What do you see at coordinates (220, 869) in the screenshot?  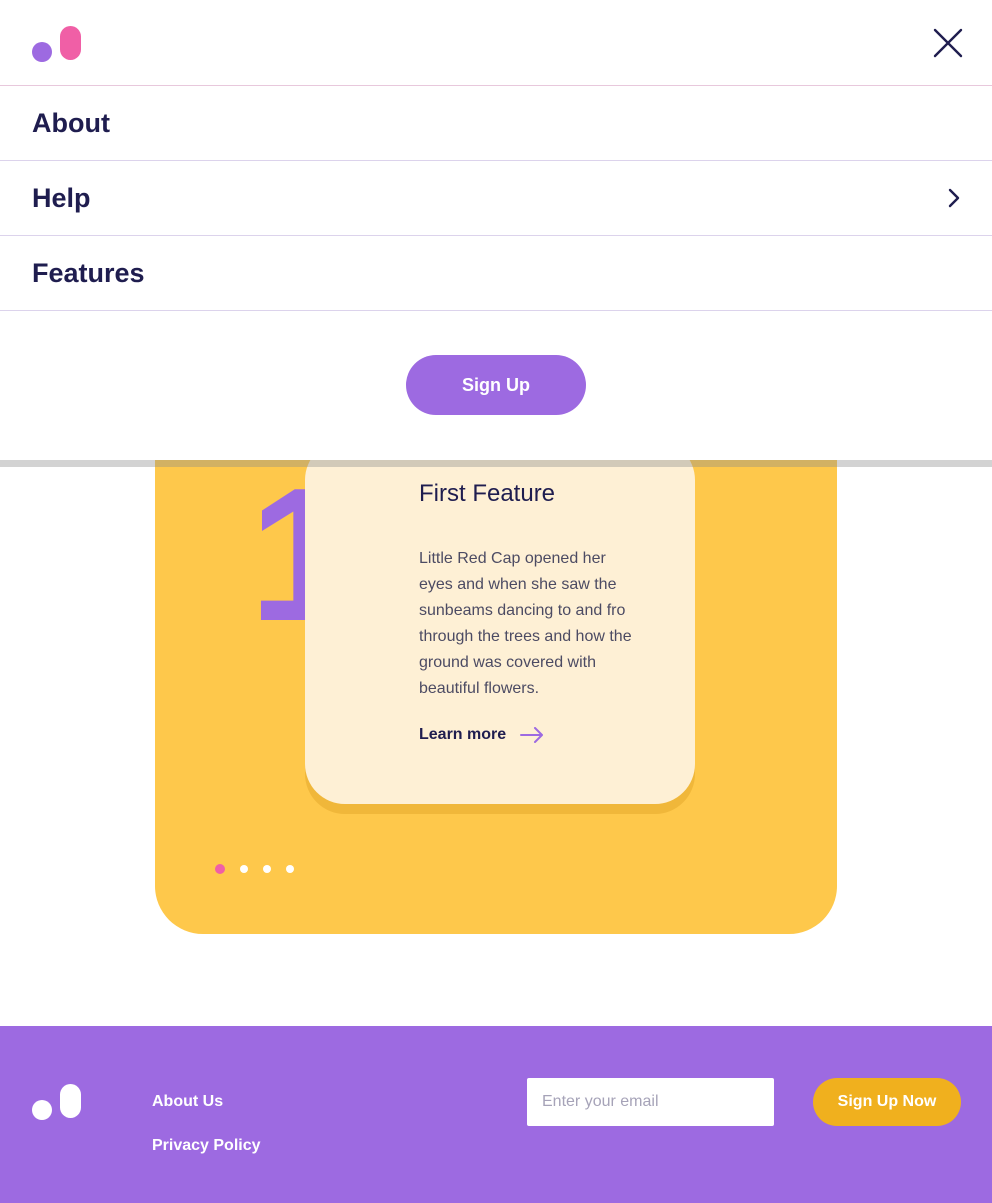 I see `carousel-dot-active` at bounding box center [220, 869].